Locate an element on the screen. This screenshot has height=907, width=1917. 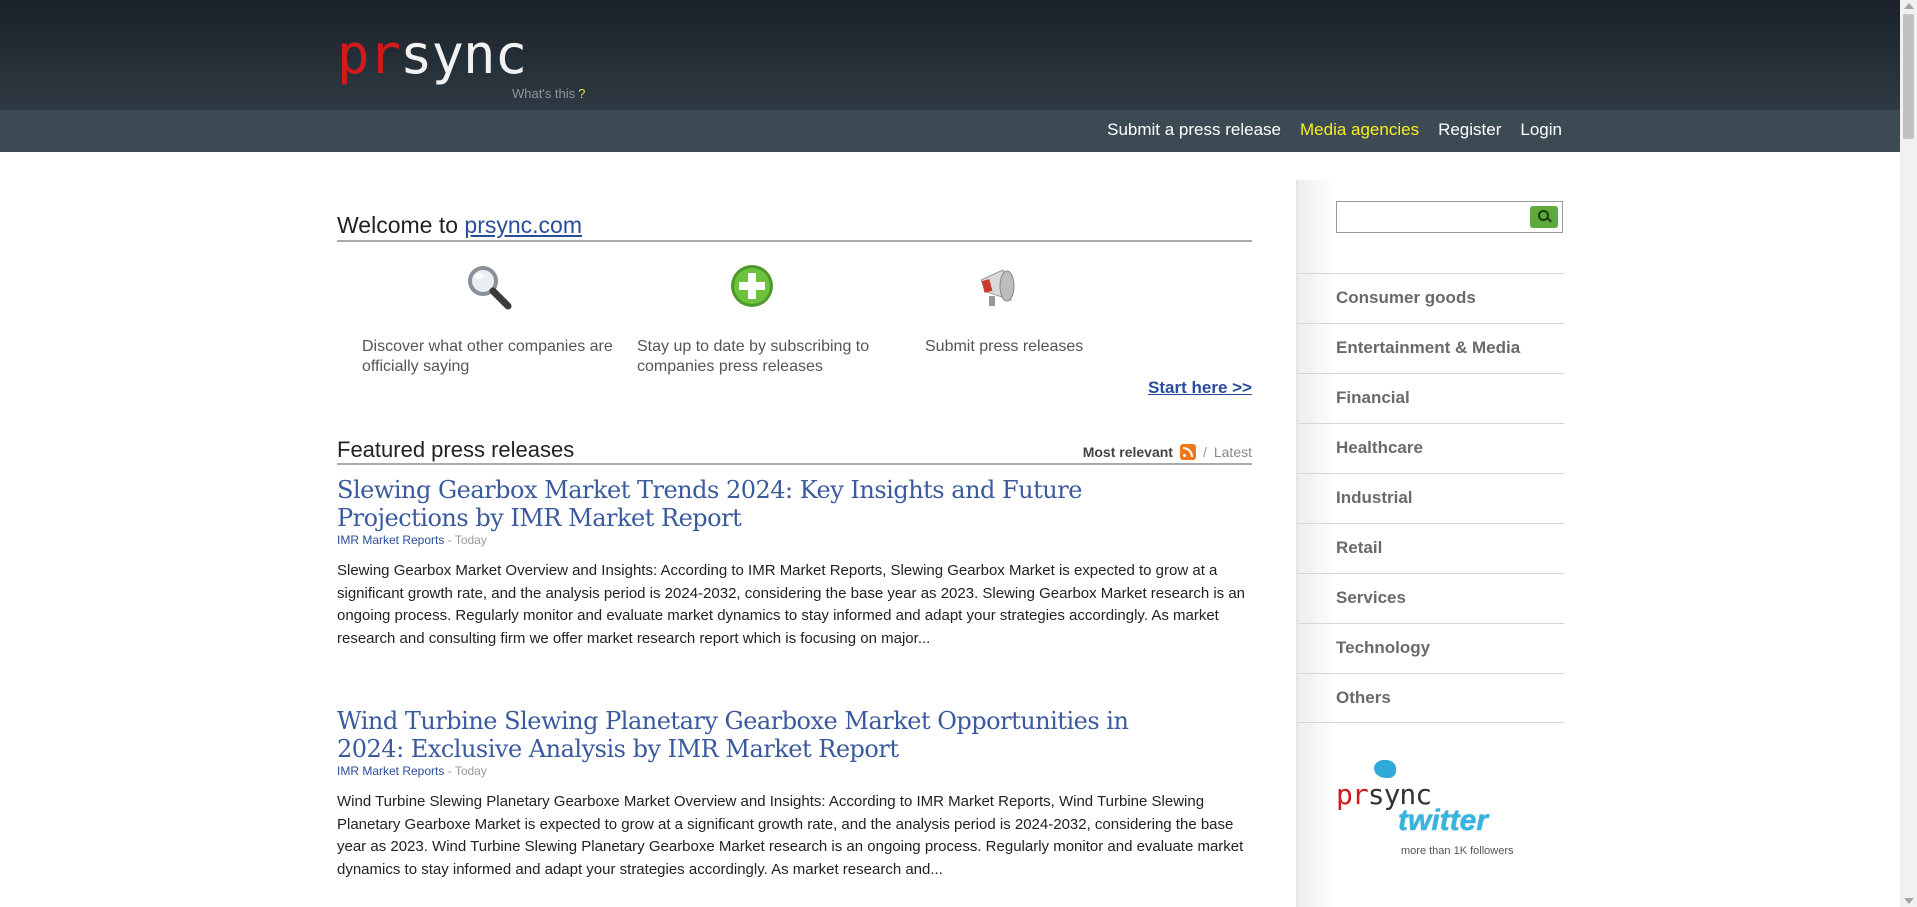
logo-pr: pr is located at coordinates (369, 54).